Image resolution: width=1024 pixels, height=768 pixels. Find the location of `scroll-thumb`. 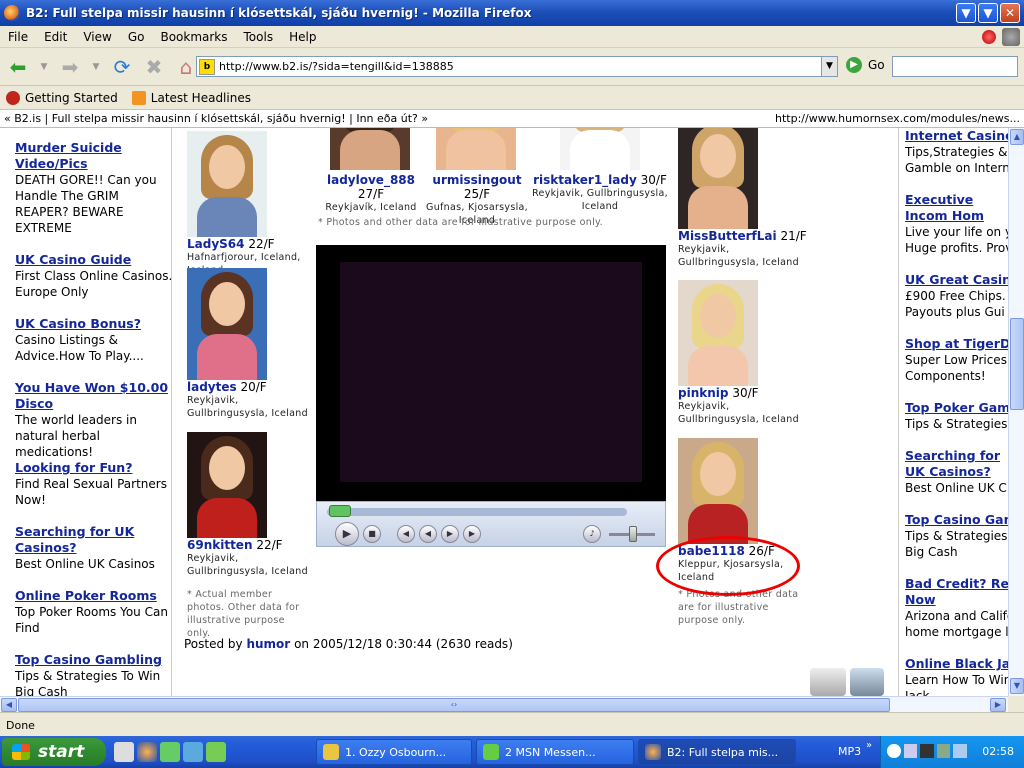

scroll-thumb is located at coordinates (1017, 364).